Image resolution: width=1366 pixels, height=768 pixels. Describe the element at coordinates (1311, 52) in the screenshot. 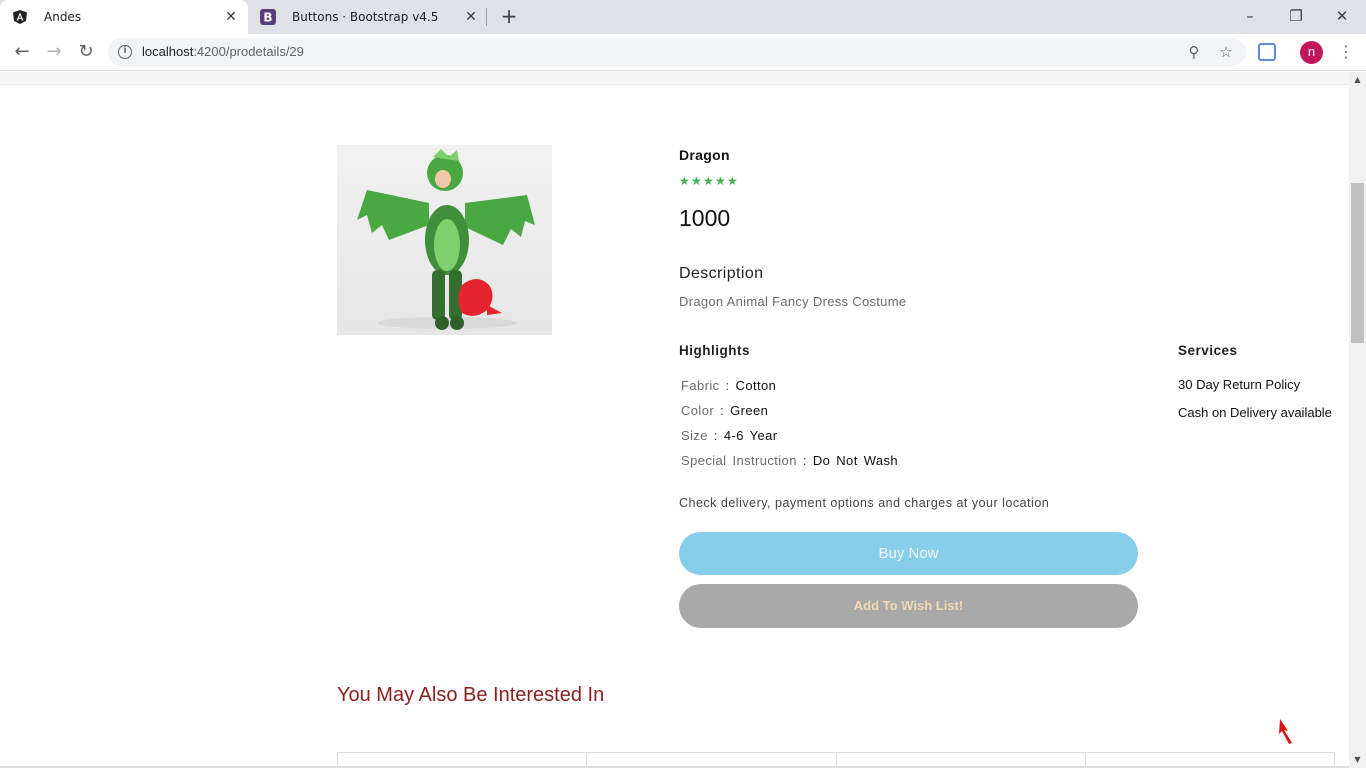

I see `profile-avatar: n` at that location.